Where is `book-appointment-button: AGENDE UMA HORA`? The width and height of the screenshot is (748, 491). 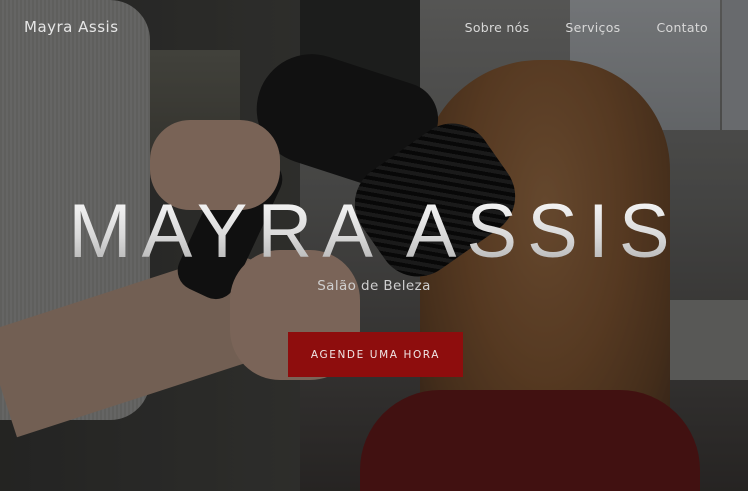
book-appointment-button: AGENDE UMA HORA is located at coordinates (375, 354).